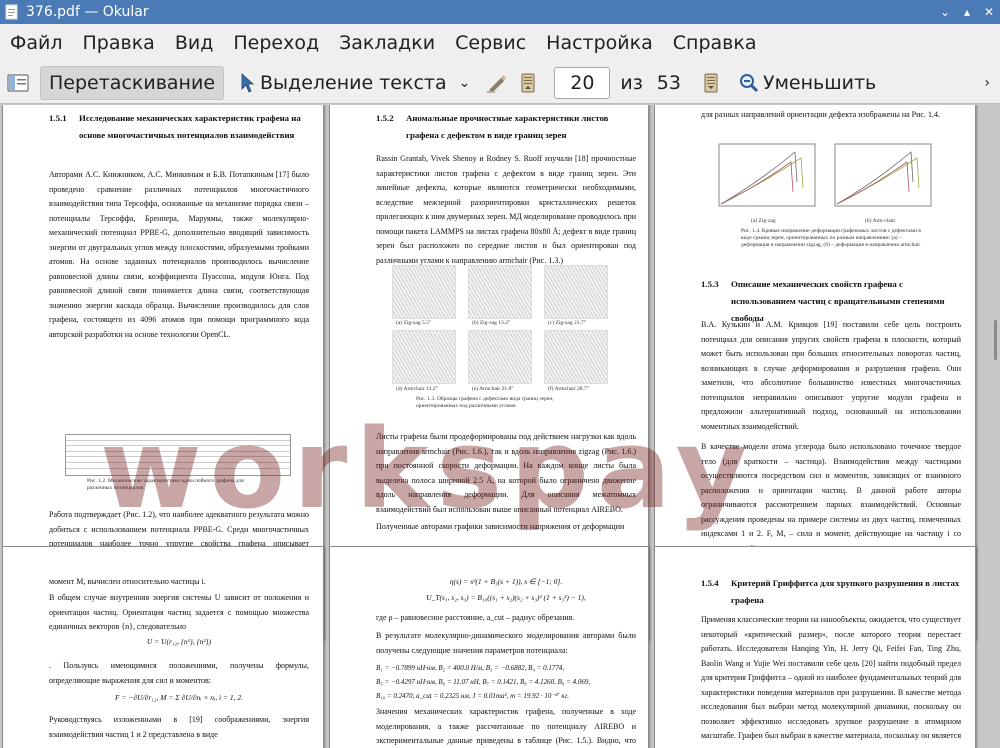 Image resolution: width=1000 pixels, height=748 pixels. What do you see at coordinates (414, 323) in the screenshot?
I see `subfigure-label: (a) Zig-zag 5.5°` at bounding box center [414, 323].